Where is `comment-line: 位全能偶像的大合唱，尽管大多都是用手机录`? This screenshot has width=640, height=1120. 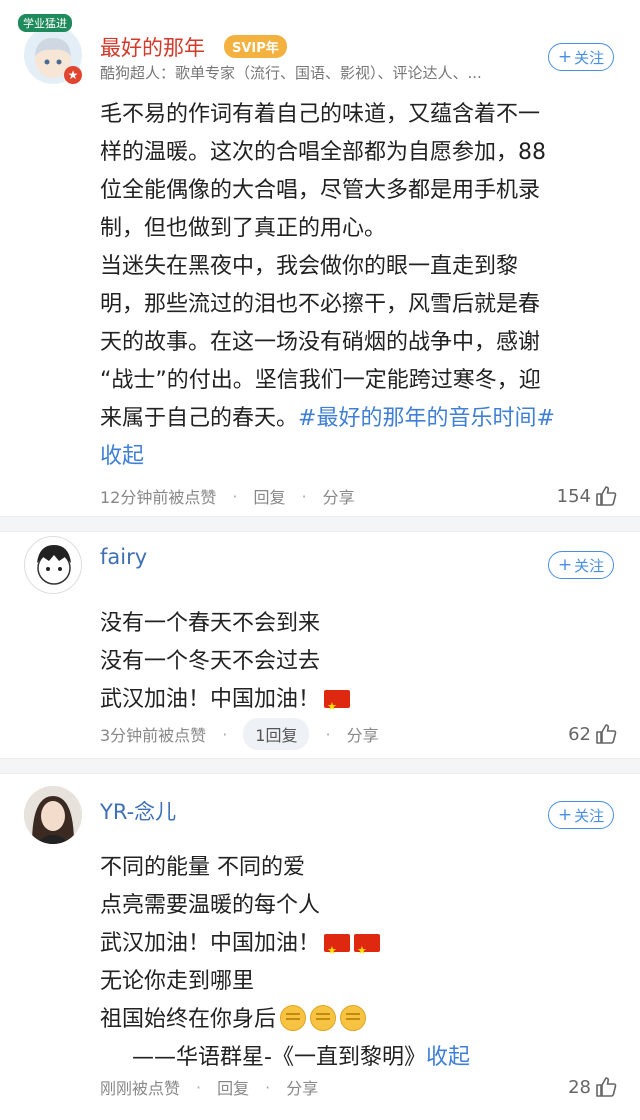 comment-line: 位全能偶像的大合唱，尽管大多都是用手机录 is located at coordinates (320, 190).